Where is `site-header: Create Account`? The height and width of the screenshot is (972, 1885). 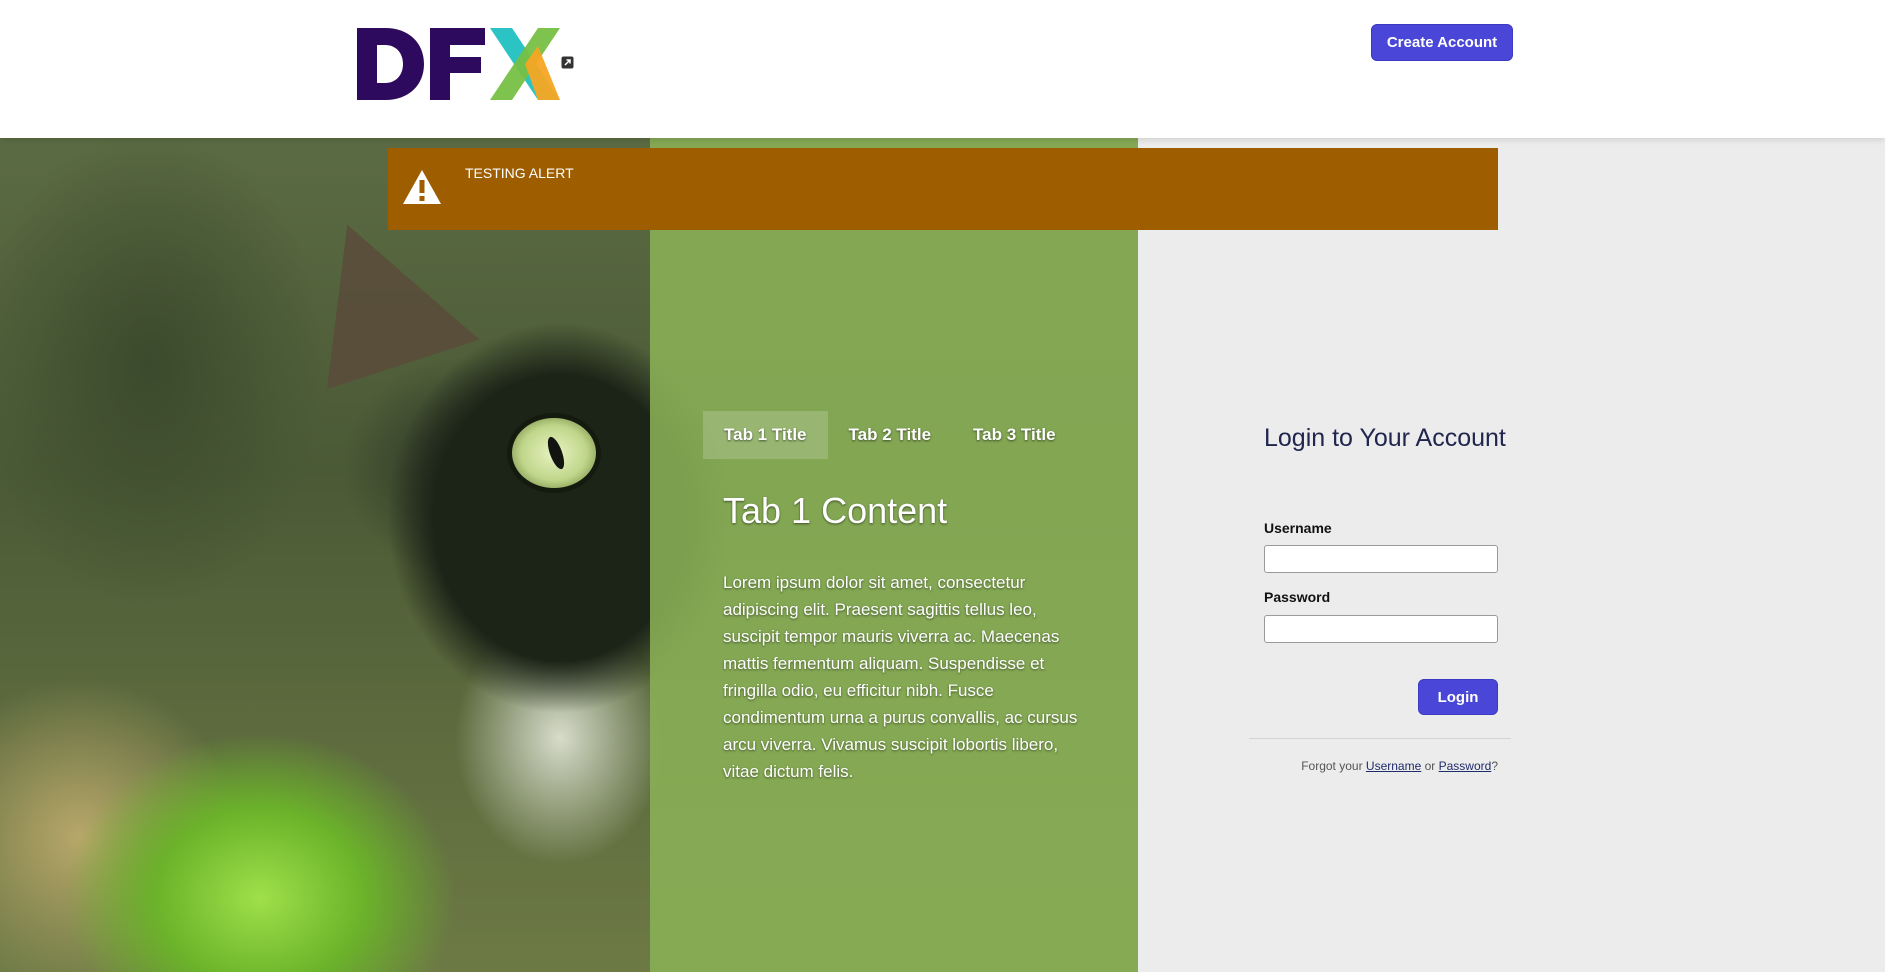
site-header: Create Account is located at coordinates (942, 69).